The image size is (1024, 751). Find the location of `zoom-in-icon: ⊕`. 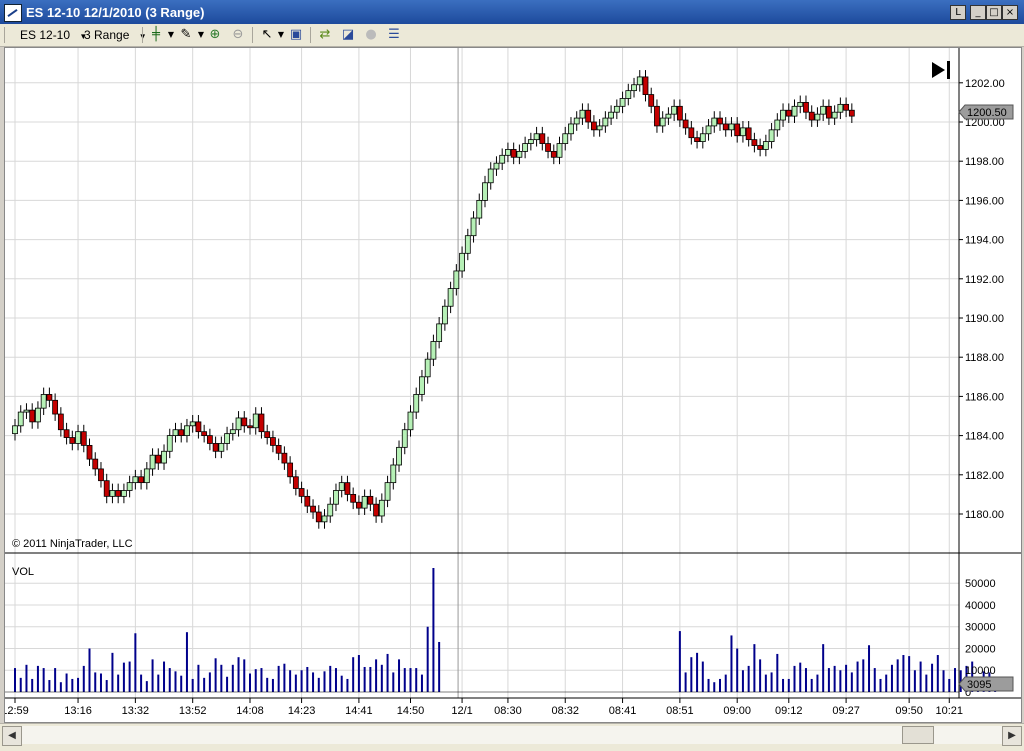

zoom-in-icon: ⊕ is located at coordinates (215, 35).